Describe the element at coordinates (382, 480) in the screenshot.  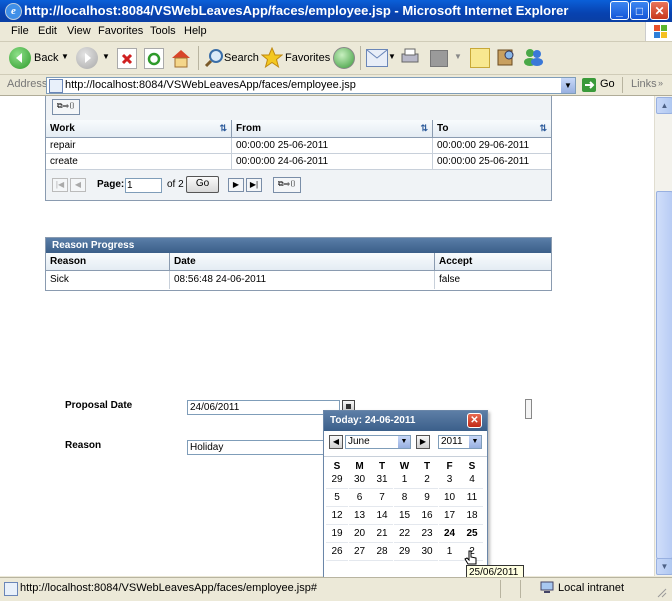
I see `calendar-day: 31` at that location.